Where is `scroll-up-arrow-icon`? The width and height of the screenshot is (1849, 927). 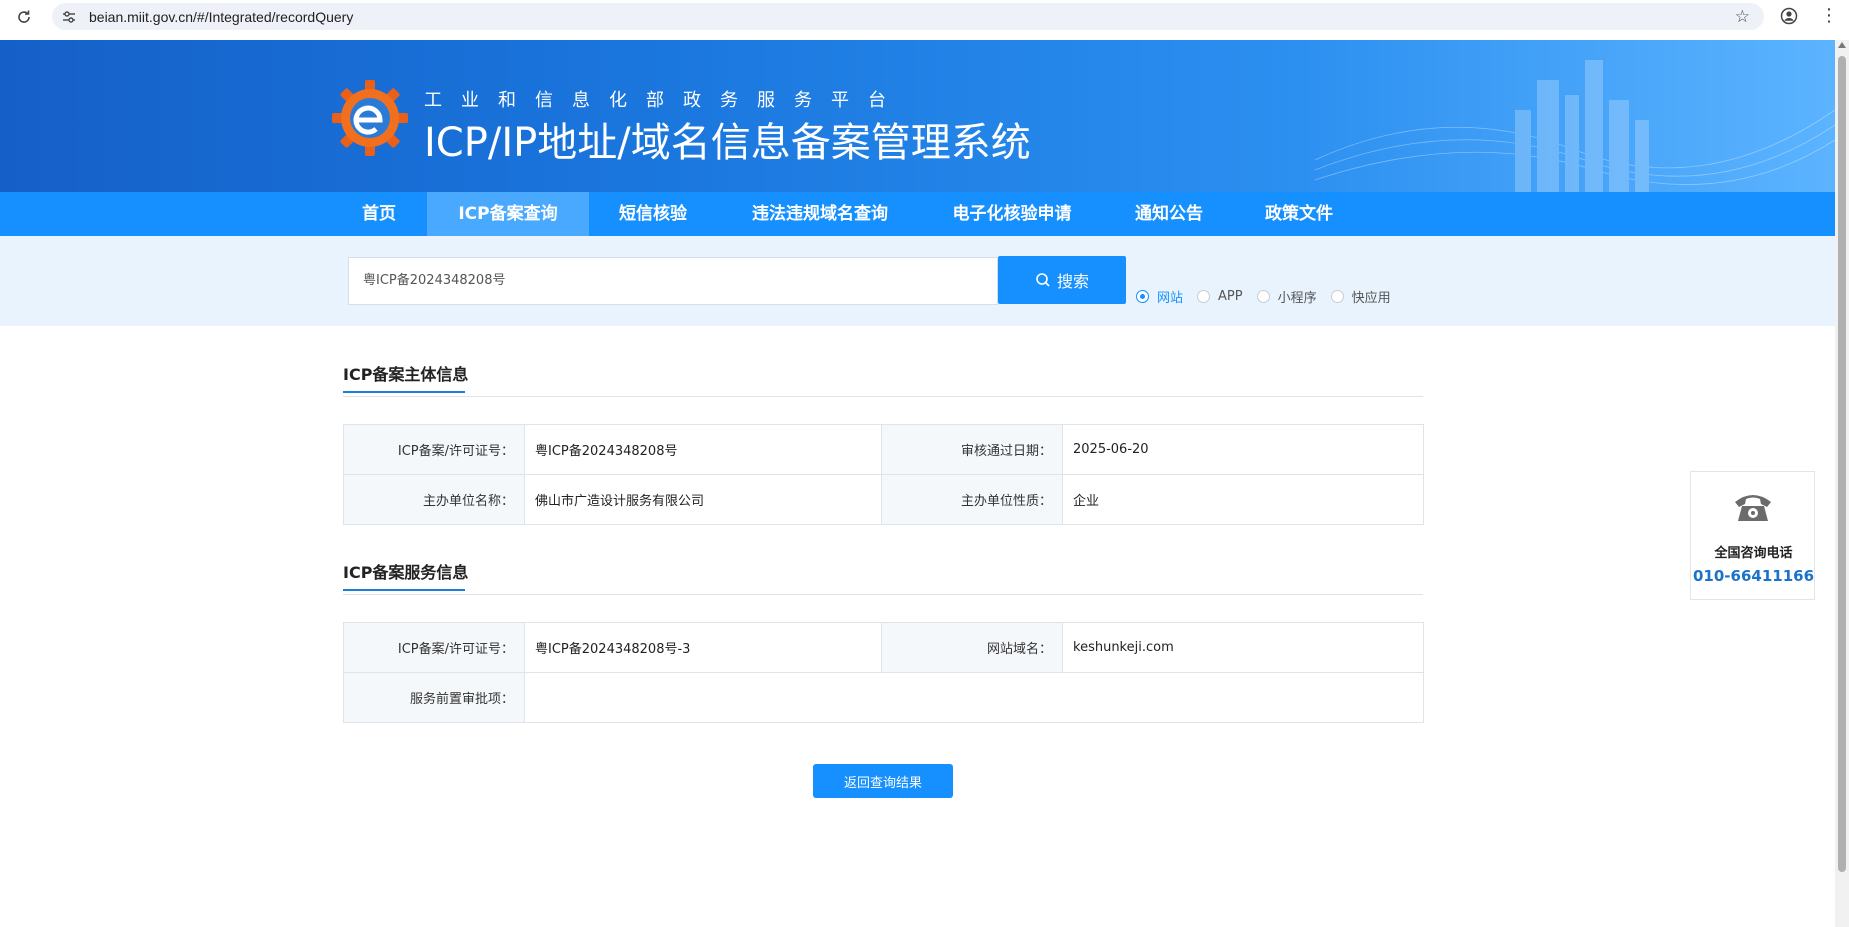 scroll-up-arrow-icon is located at coordinates (1842, 45).